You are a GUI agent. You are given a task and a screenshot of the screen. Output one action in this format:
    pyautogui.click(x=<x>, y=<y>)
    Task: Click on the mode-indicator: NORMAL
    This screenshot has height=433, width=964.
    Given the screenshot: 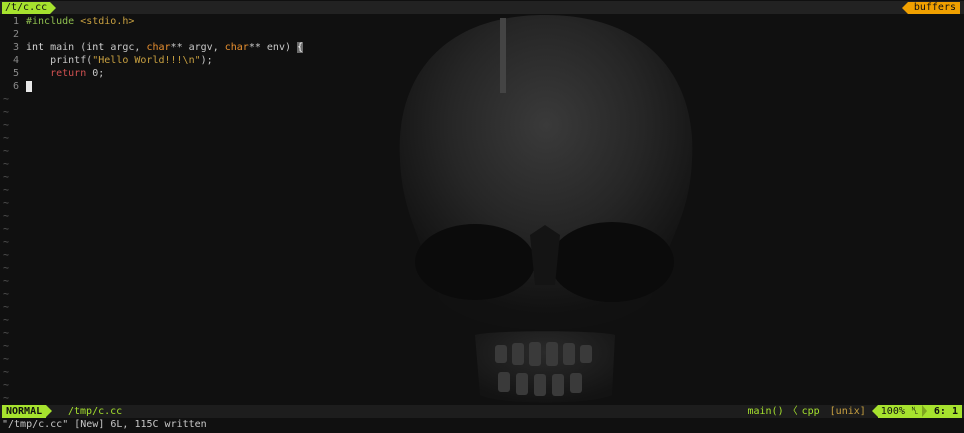 What is the action you would take?
    pyautogui.click(x=27, y=411)
    